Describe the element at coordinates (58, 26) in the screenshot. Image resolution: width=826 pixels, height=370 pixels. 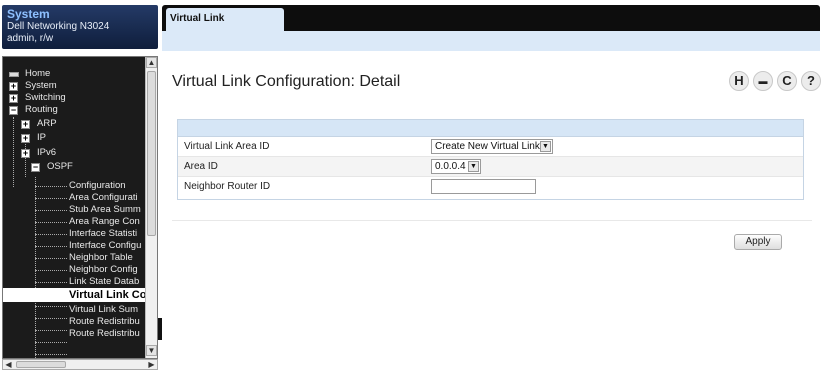
I see `device-name: Dell Networking N3024` at that location.